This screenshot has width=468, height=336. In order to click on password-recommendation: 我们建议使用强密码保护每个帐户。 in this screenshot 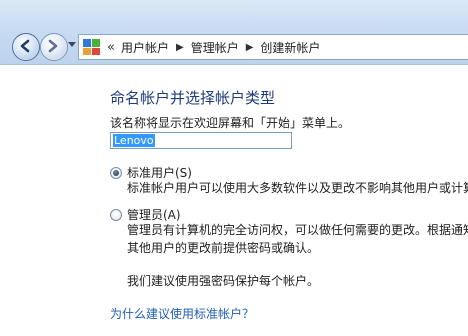, I will do `click(223, 281)`.